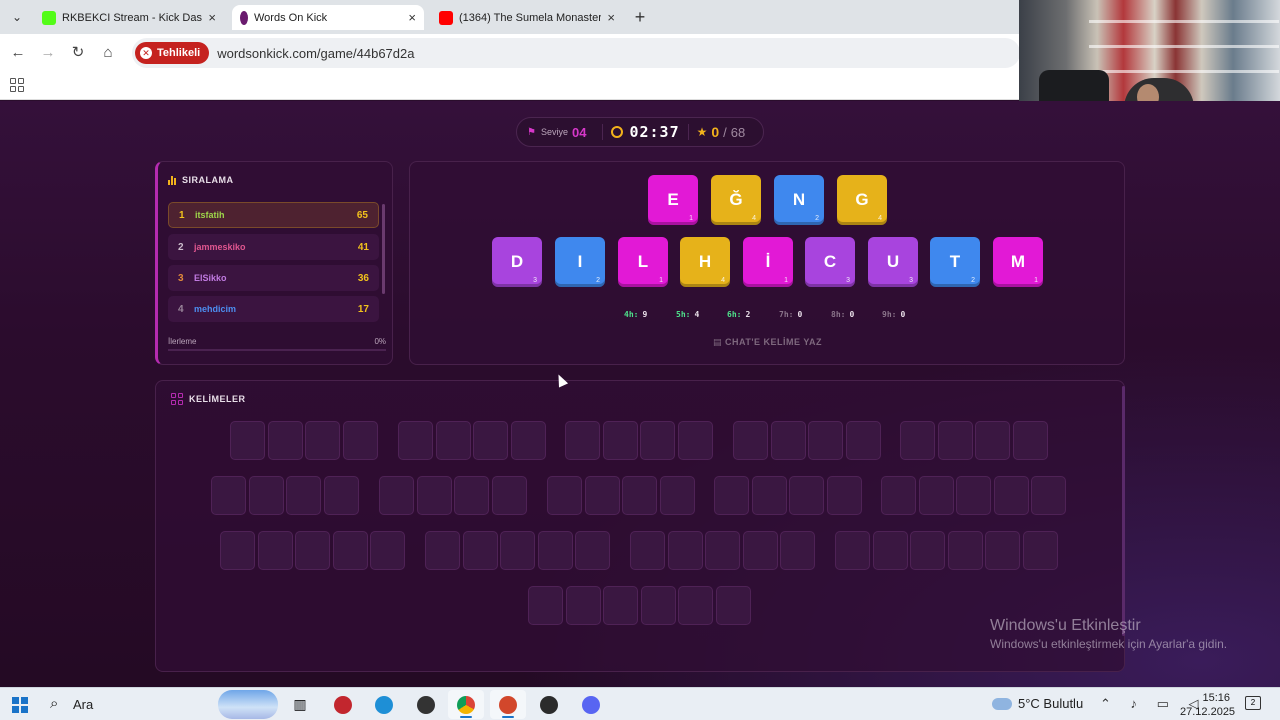  I want to click on clock: 15:16 27.12.2025, so click(1207, 705).